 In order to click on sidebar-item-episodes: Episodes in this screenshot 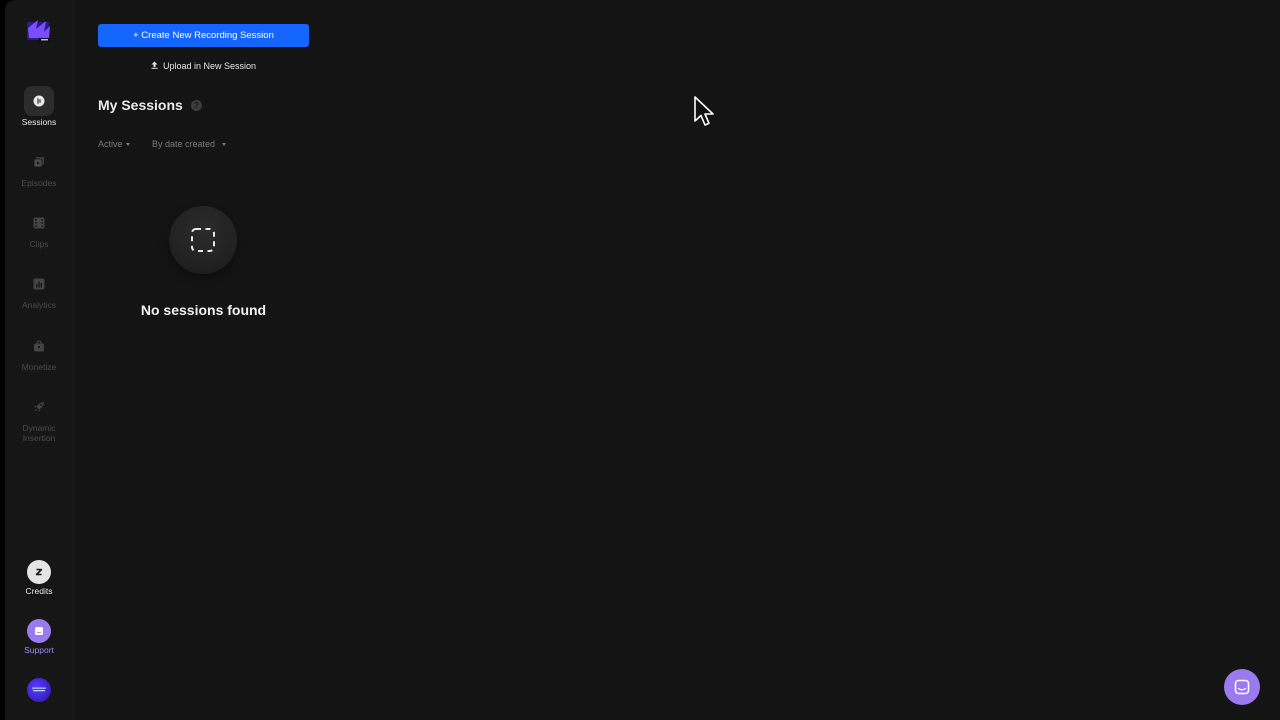, I will do `click(39, 167)`.